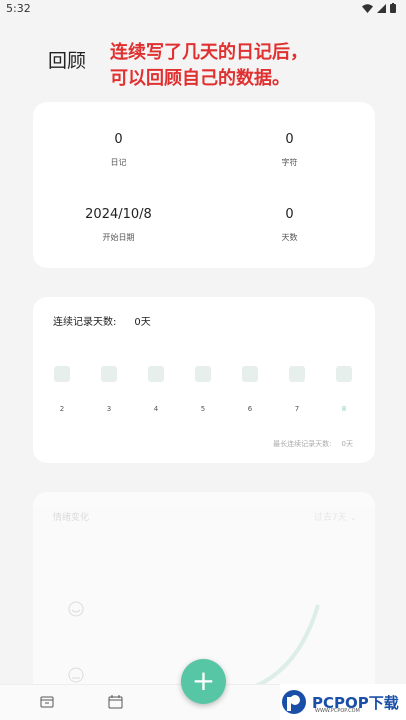  What do you see at coordinates (289, 225) in the screenshot?
I see `stat-days: 0 天数` at bounding box center [289, 225].